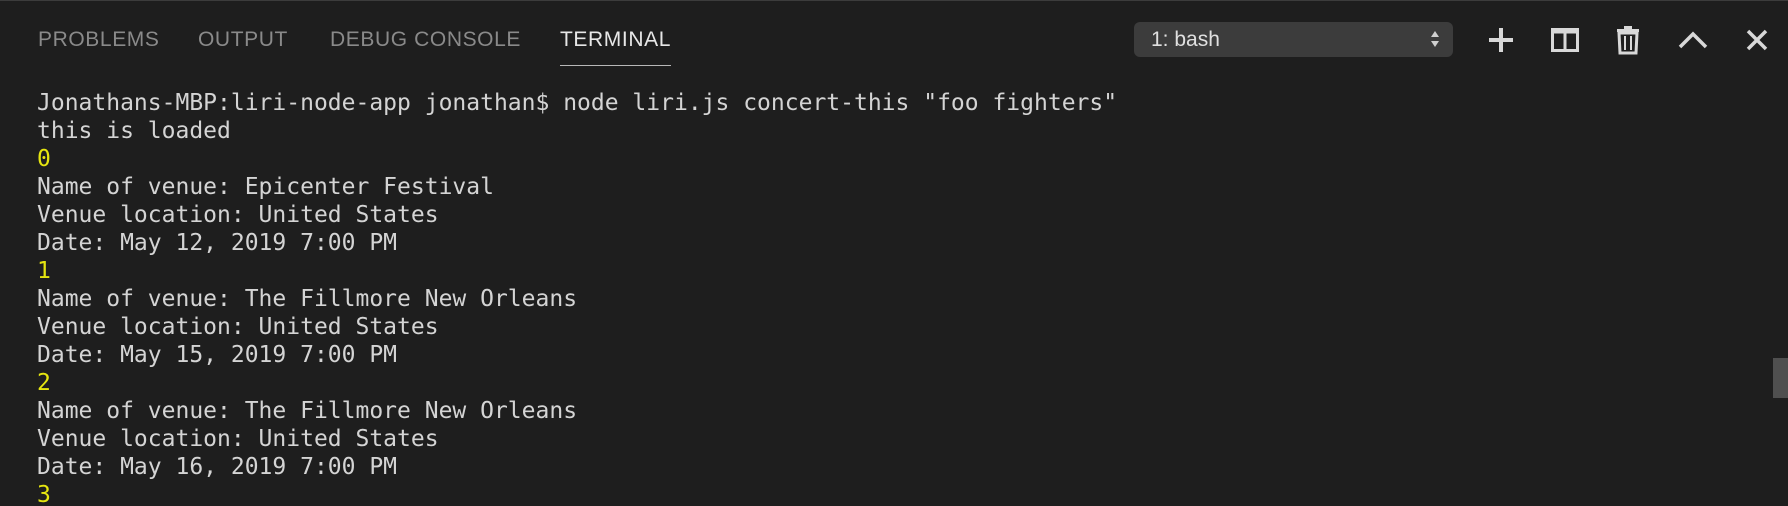  I want to click on terminal-scrollbar-thumb, so click(1780, 378).